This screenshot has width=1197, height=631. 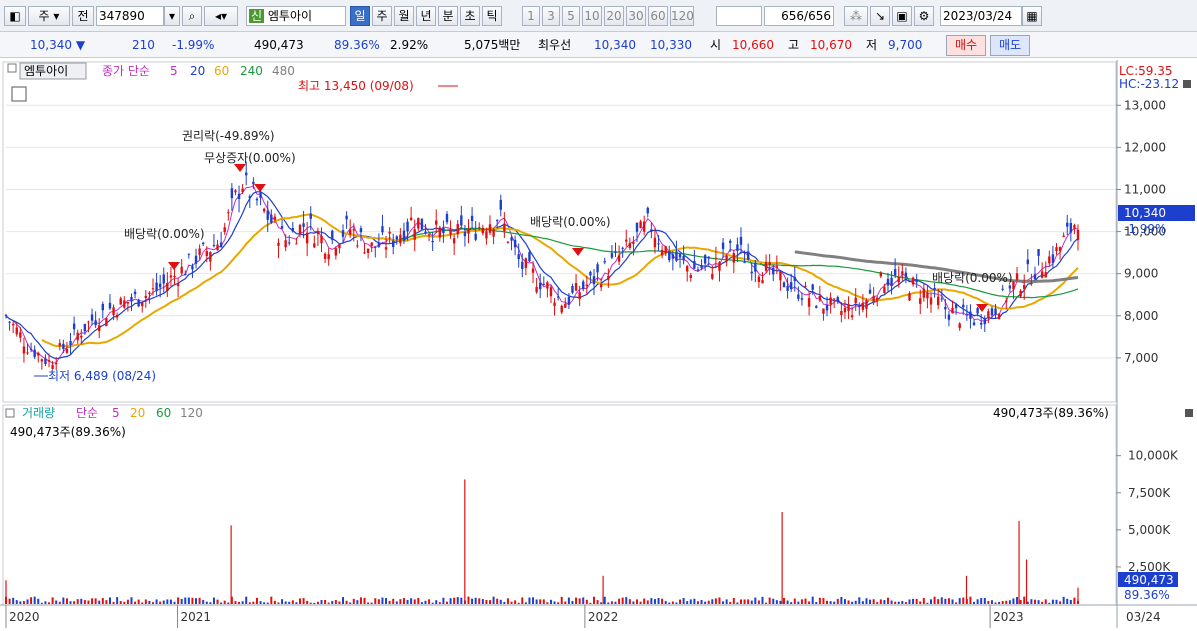 I want to click on date-input: 2023/03/24, so click(x=981, y=16).